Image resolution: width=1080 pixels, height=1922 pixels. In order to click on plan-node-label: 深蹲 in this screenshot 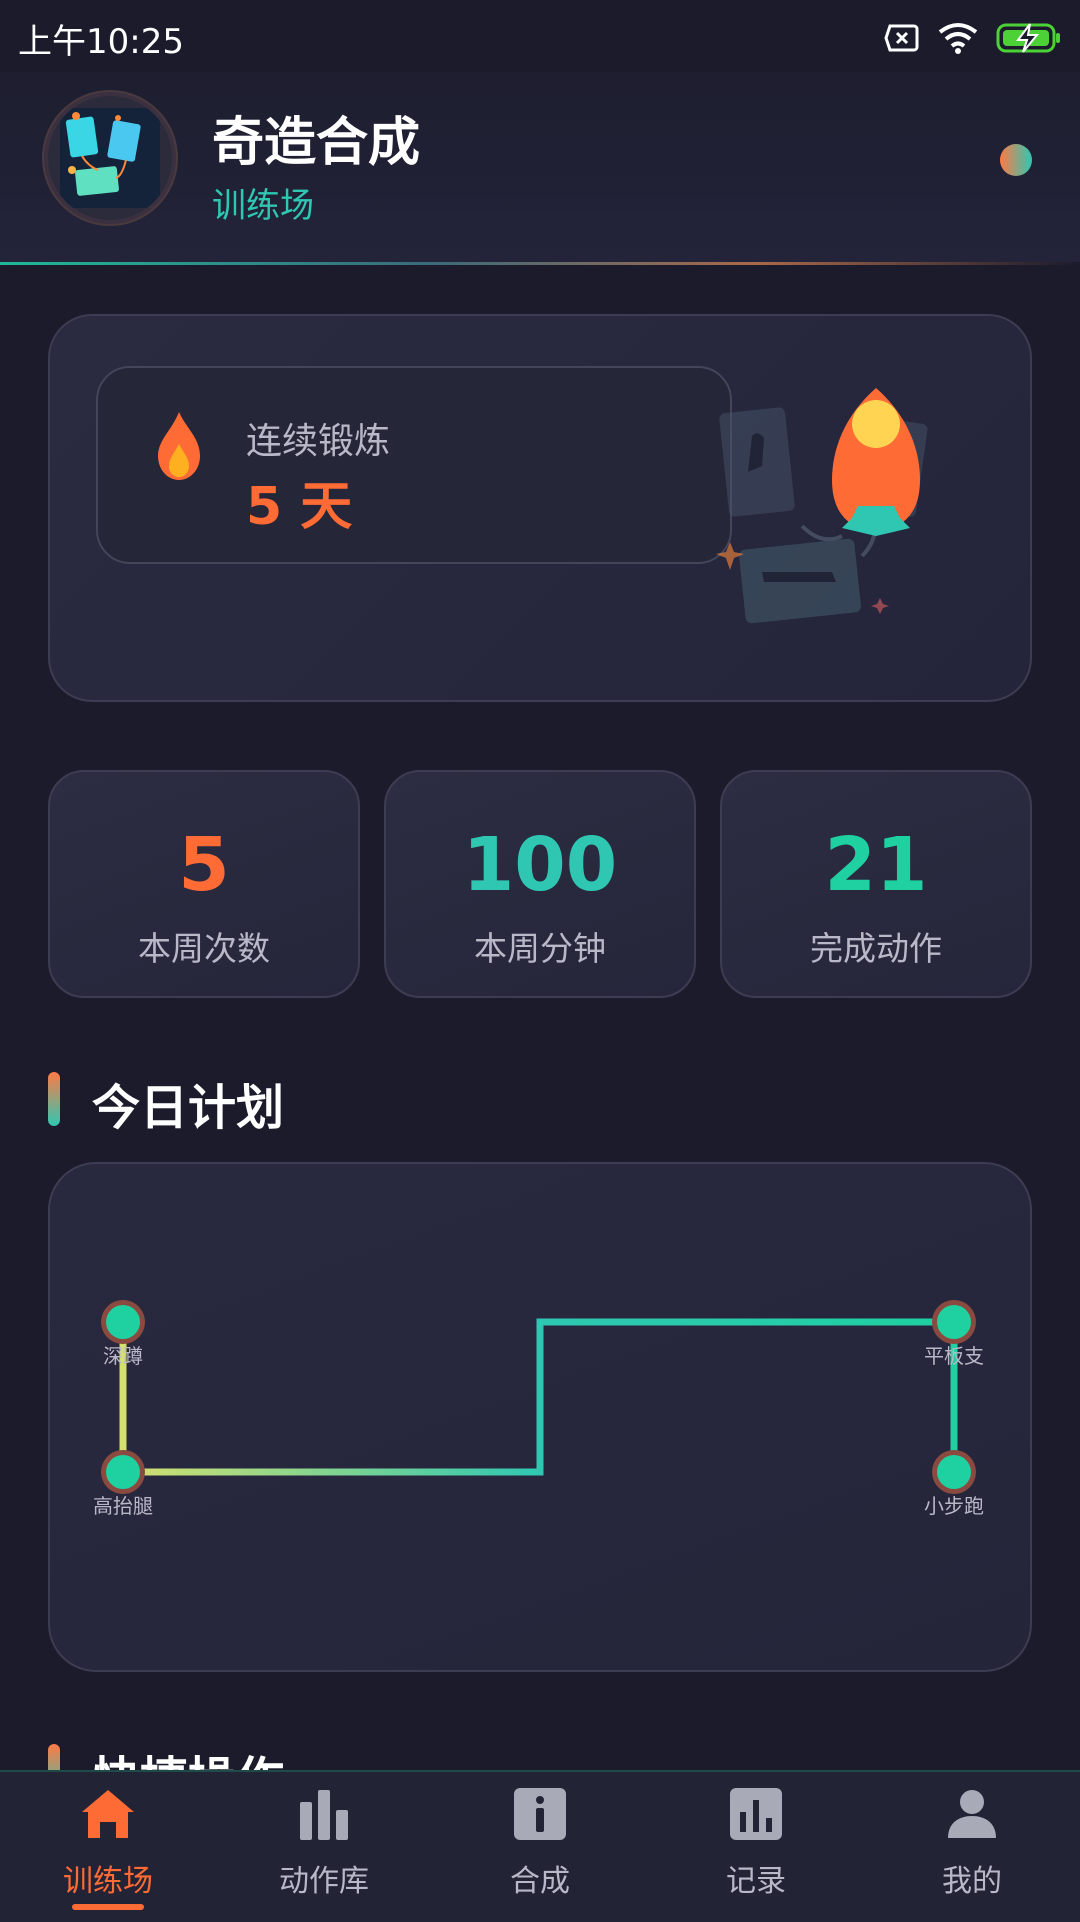, I will do `click(123, 1356)`.